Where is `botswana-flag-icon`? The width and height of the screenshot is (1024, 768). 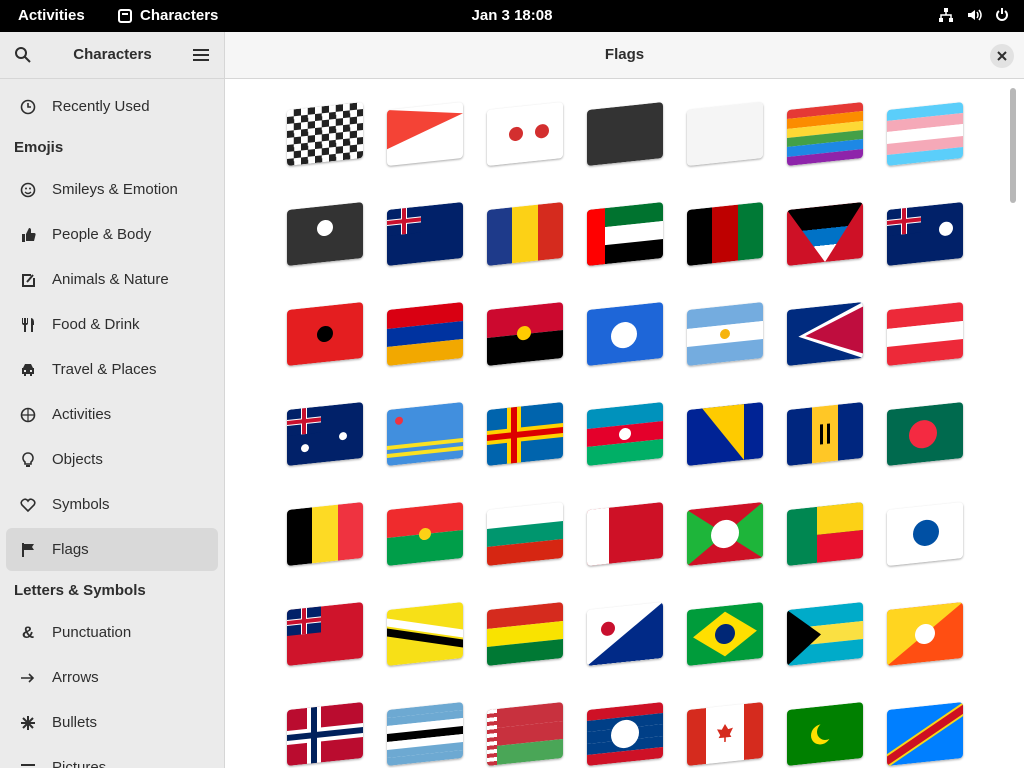
botswana-flag-icon is located at coordinates (425, 734).